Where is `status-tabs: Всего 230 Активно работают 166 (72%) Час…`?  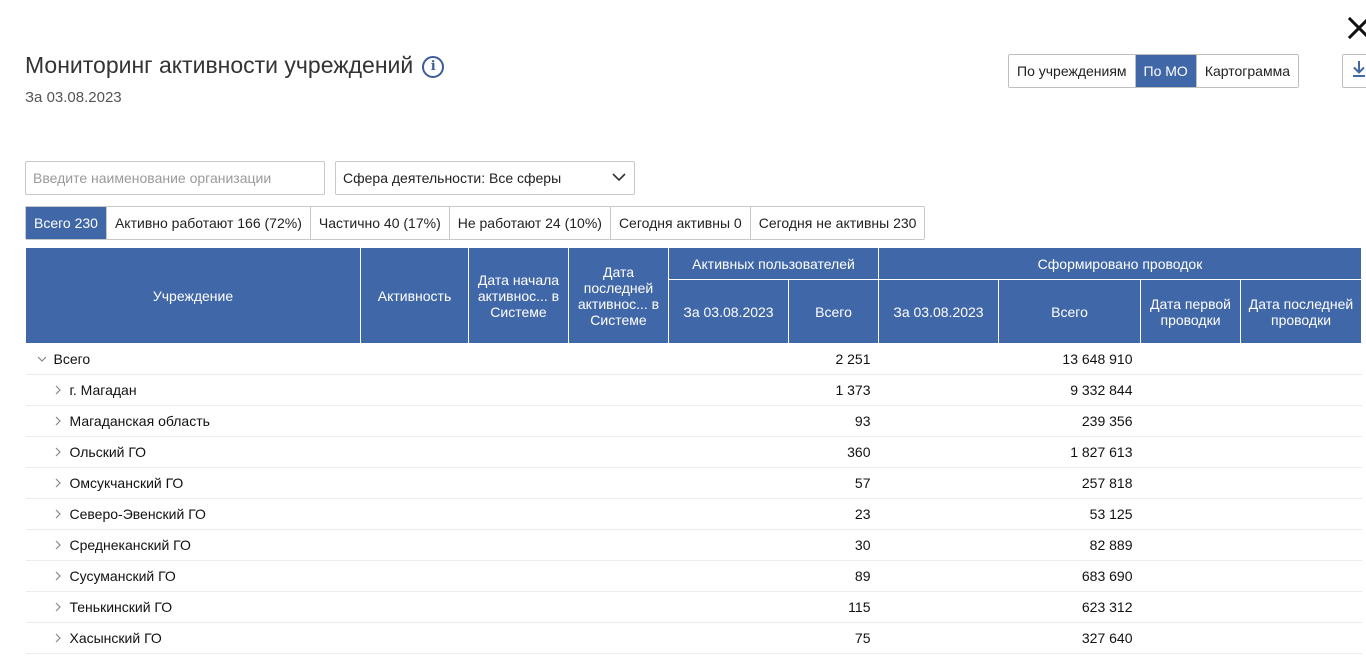 status-tabs: Всего 230 Активно работают 166 (72%) Час… is located at coordinates (475, 223).